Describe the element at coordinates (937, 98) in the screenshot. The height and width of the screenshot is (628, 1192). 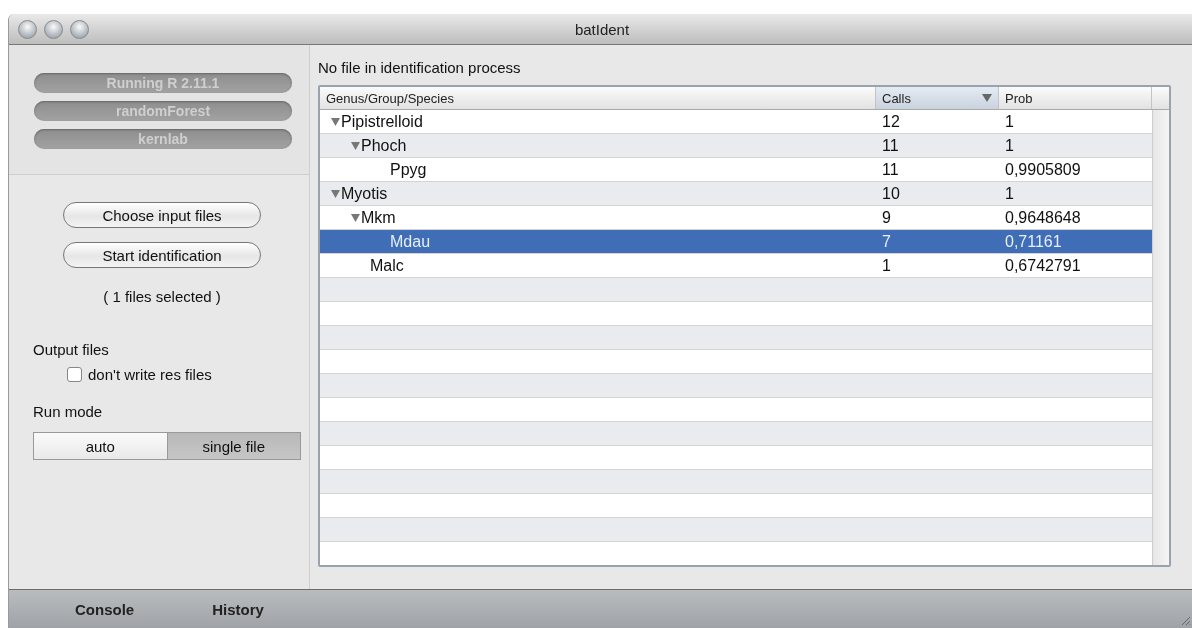
I see `column-header: Calls` at that location.